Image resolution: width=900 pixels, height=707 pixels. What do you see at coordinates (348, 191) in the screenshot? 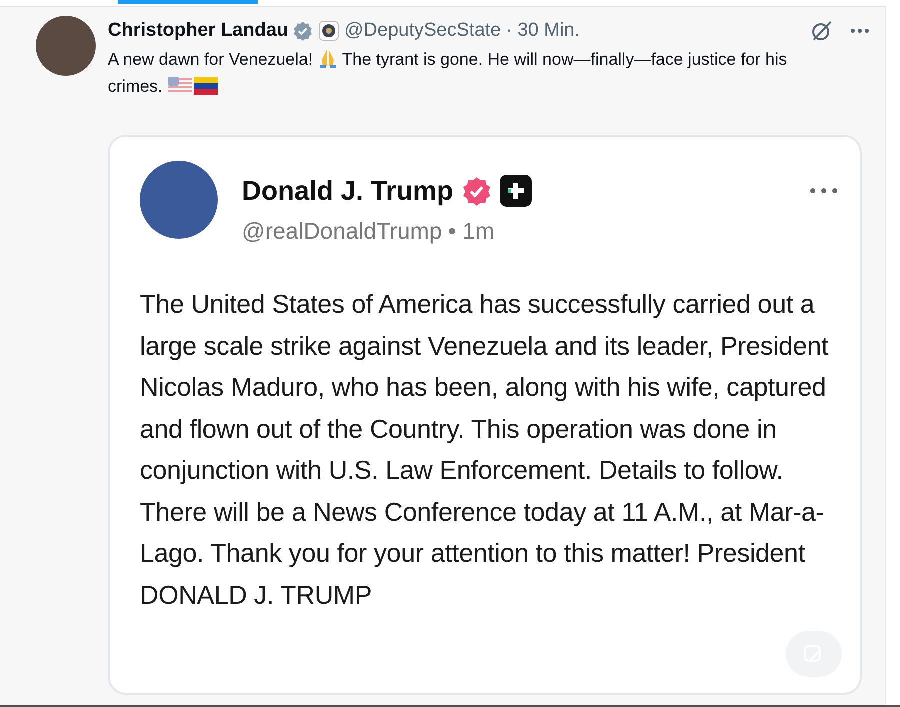
I see `author-name: Donald J. Trump` at bounding box center [348, 191].